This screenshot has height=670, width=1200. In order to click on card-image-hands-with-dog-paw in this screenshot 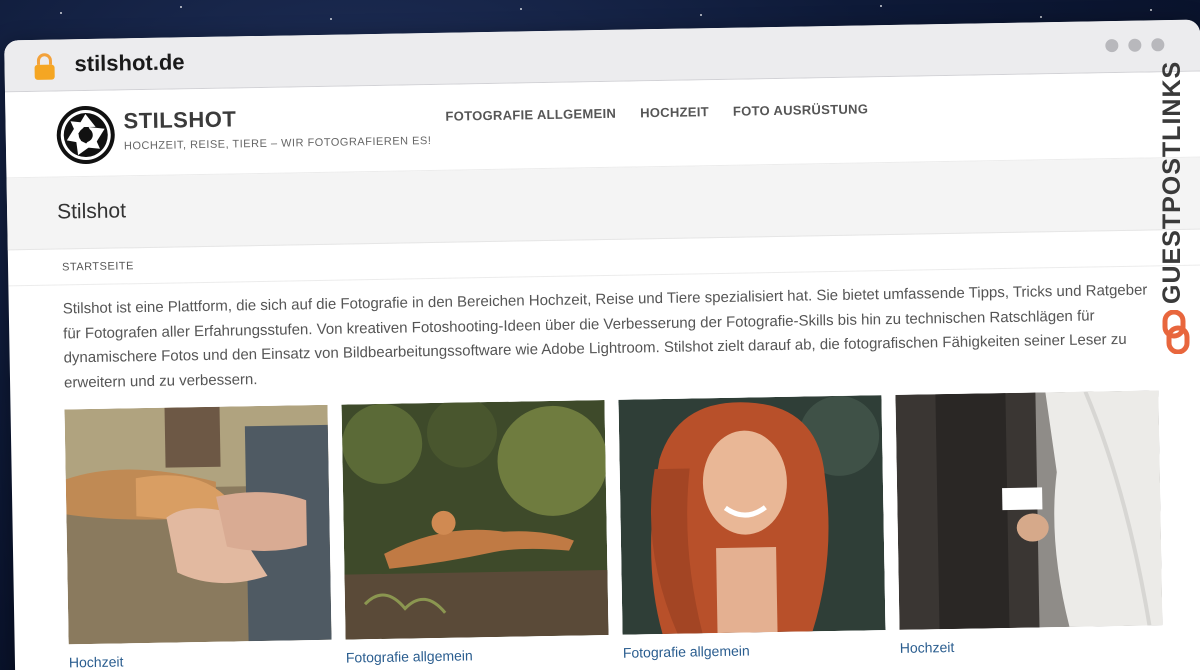, I will do `click(198, 524)`.